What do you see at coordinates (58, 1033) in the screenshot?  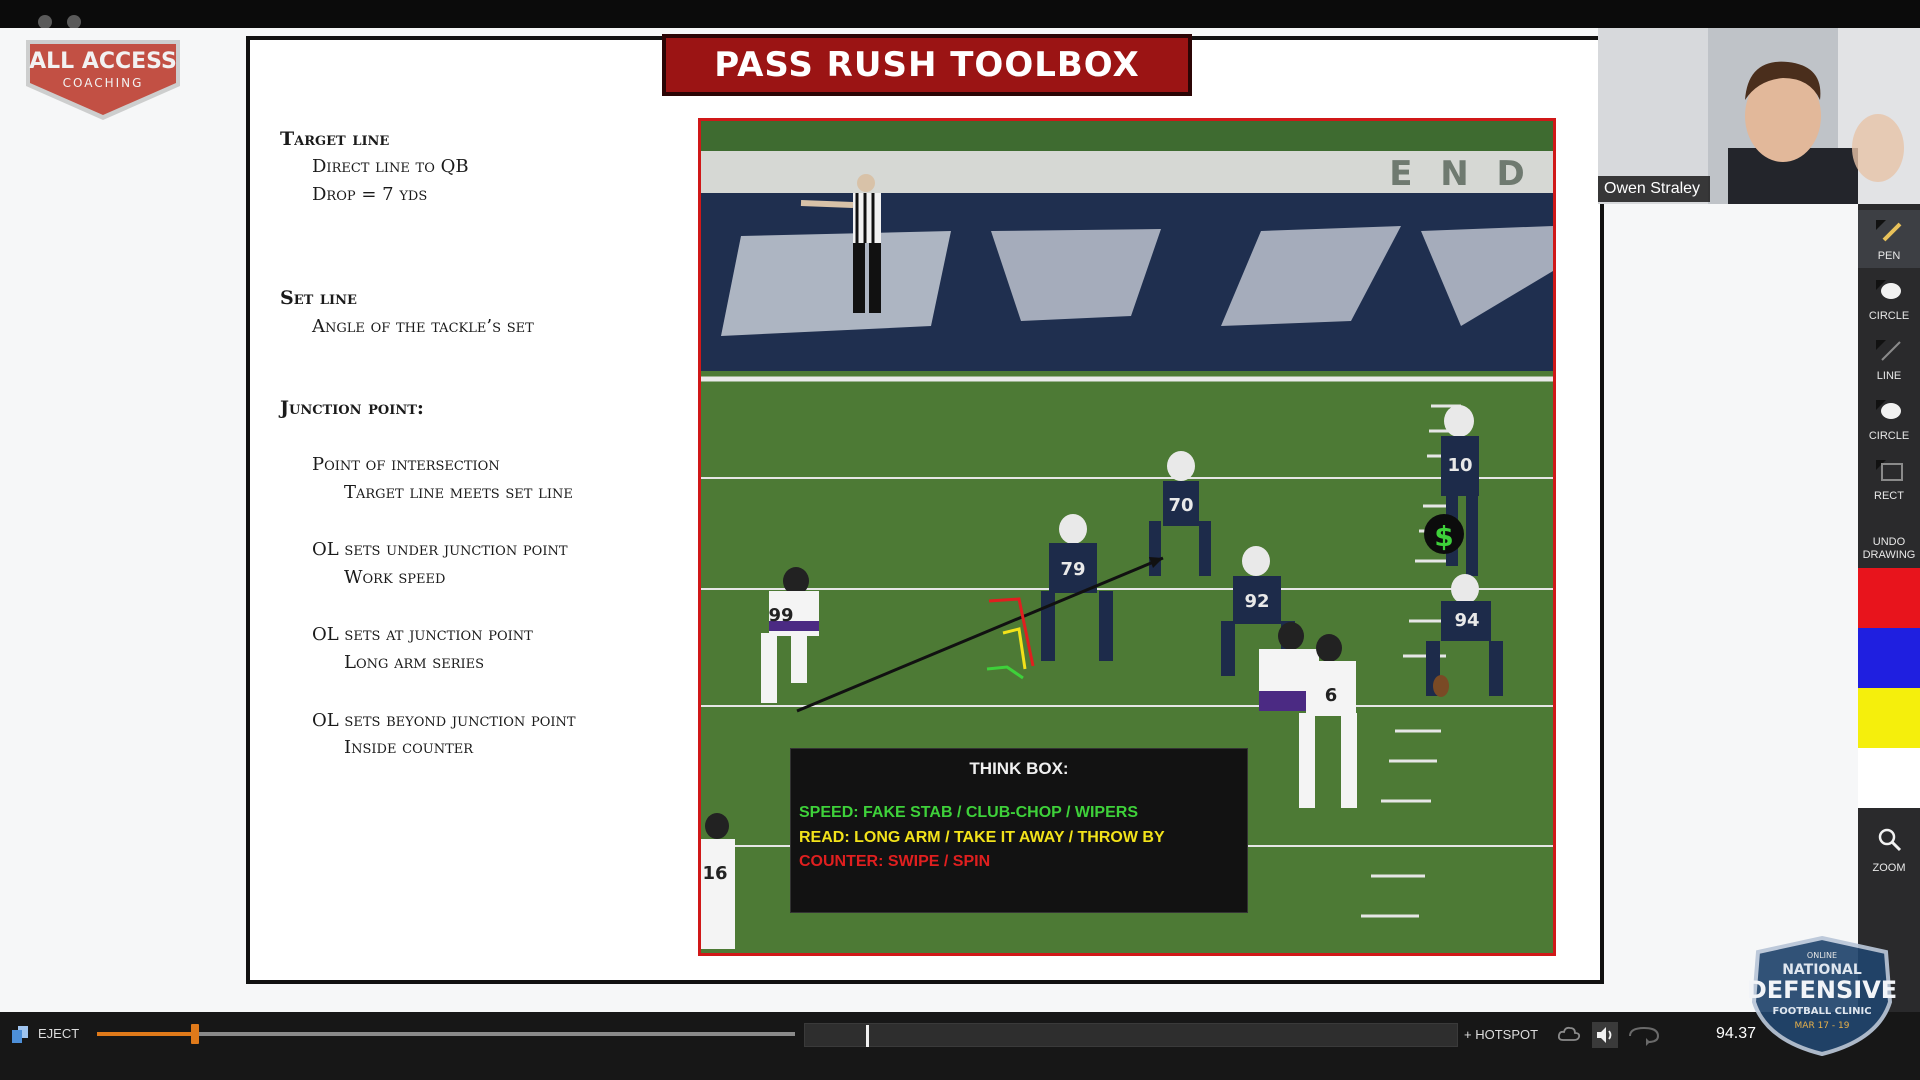 I see `eject-button: EJECT` at bounding box center [58, 1033].